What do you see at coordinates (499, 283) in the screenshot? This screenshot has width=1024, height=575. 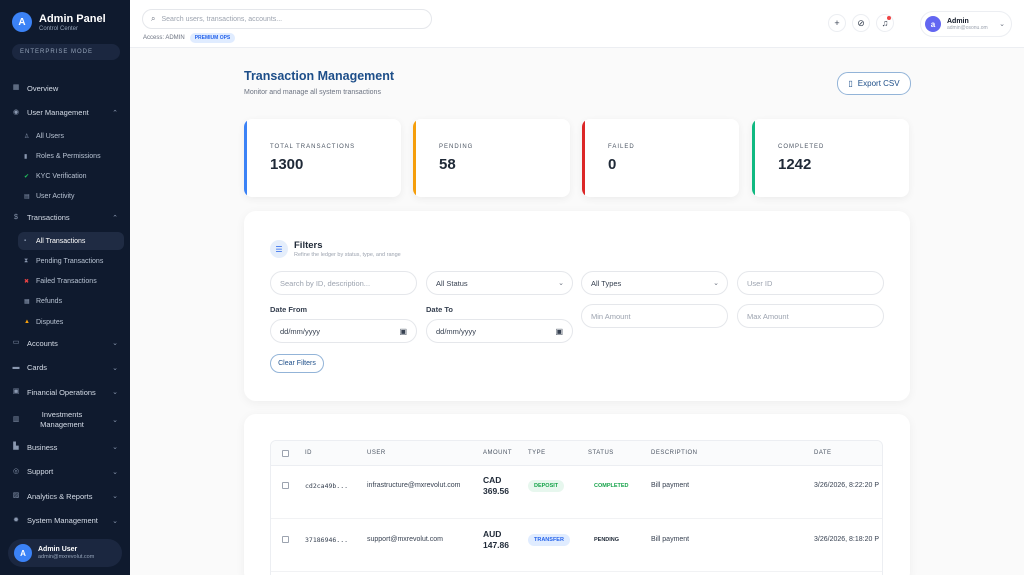 I see `status-select: All Status ⌄` at bounding box center [499, 283].